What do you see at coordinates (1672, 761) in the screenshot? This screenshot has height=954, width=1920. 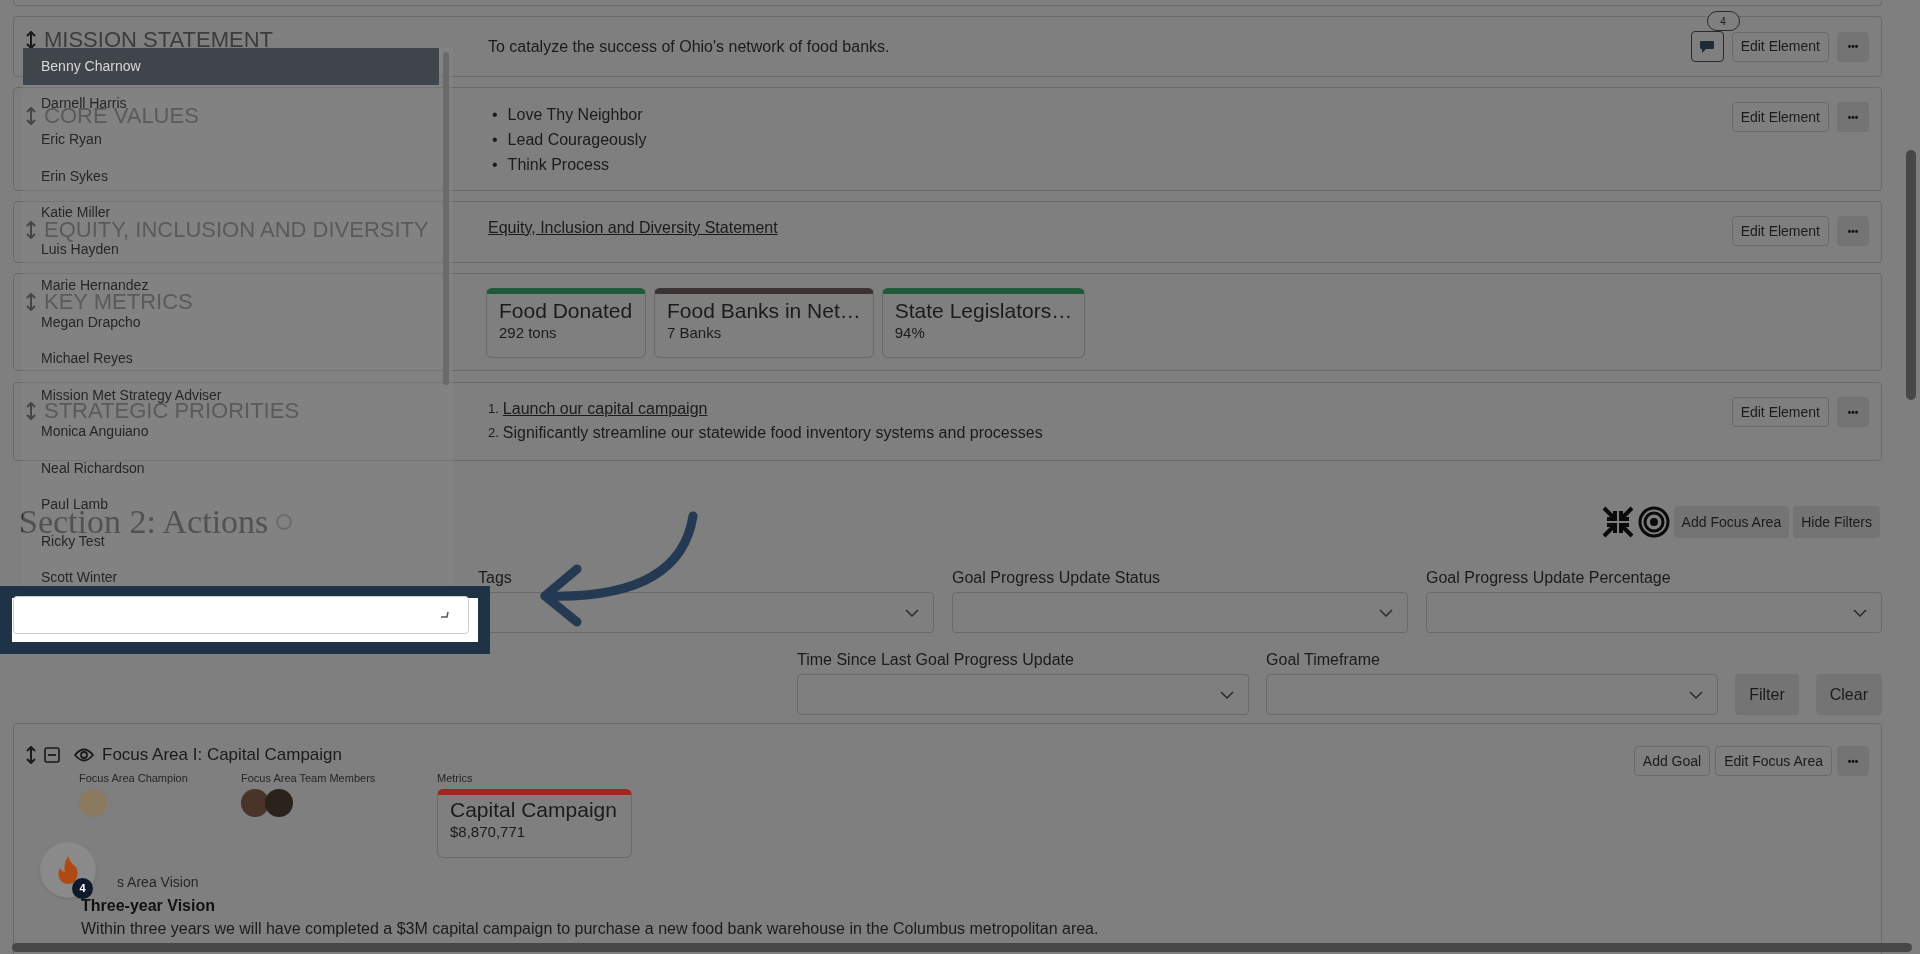 I see `focus-area-button: Add Goal` at bounding box center [1672, 761].